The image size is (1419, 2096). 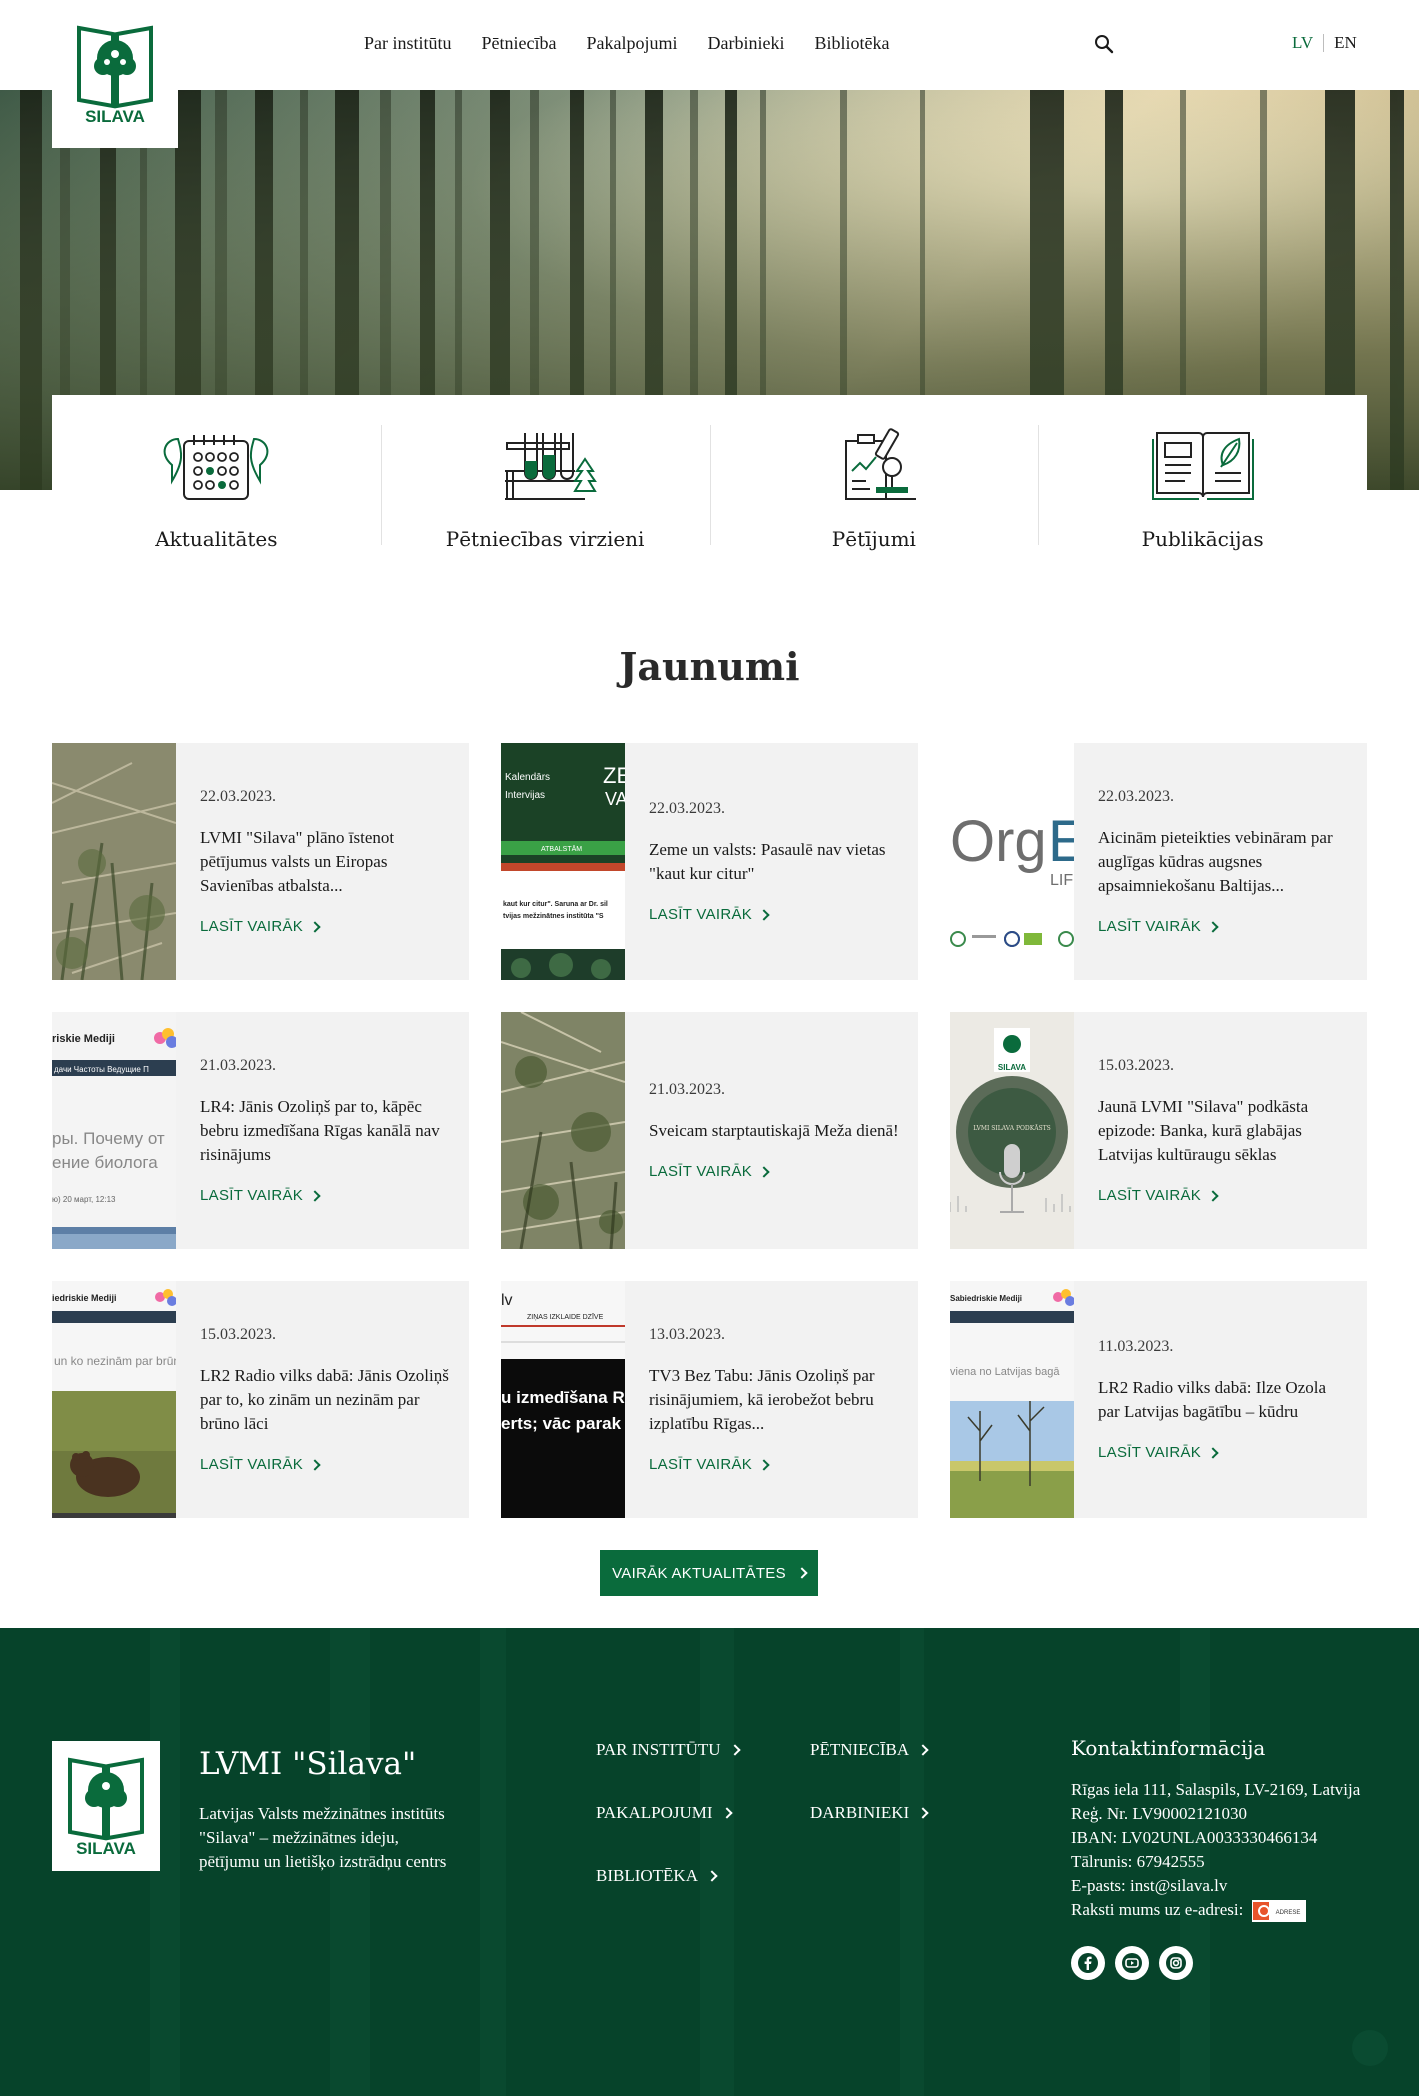 I want to click on footer-link-darbinieki: DARBINIEKI, so click(x=869, y=1813).